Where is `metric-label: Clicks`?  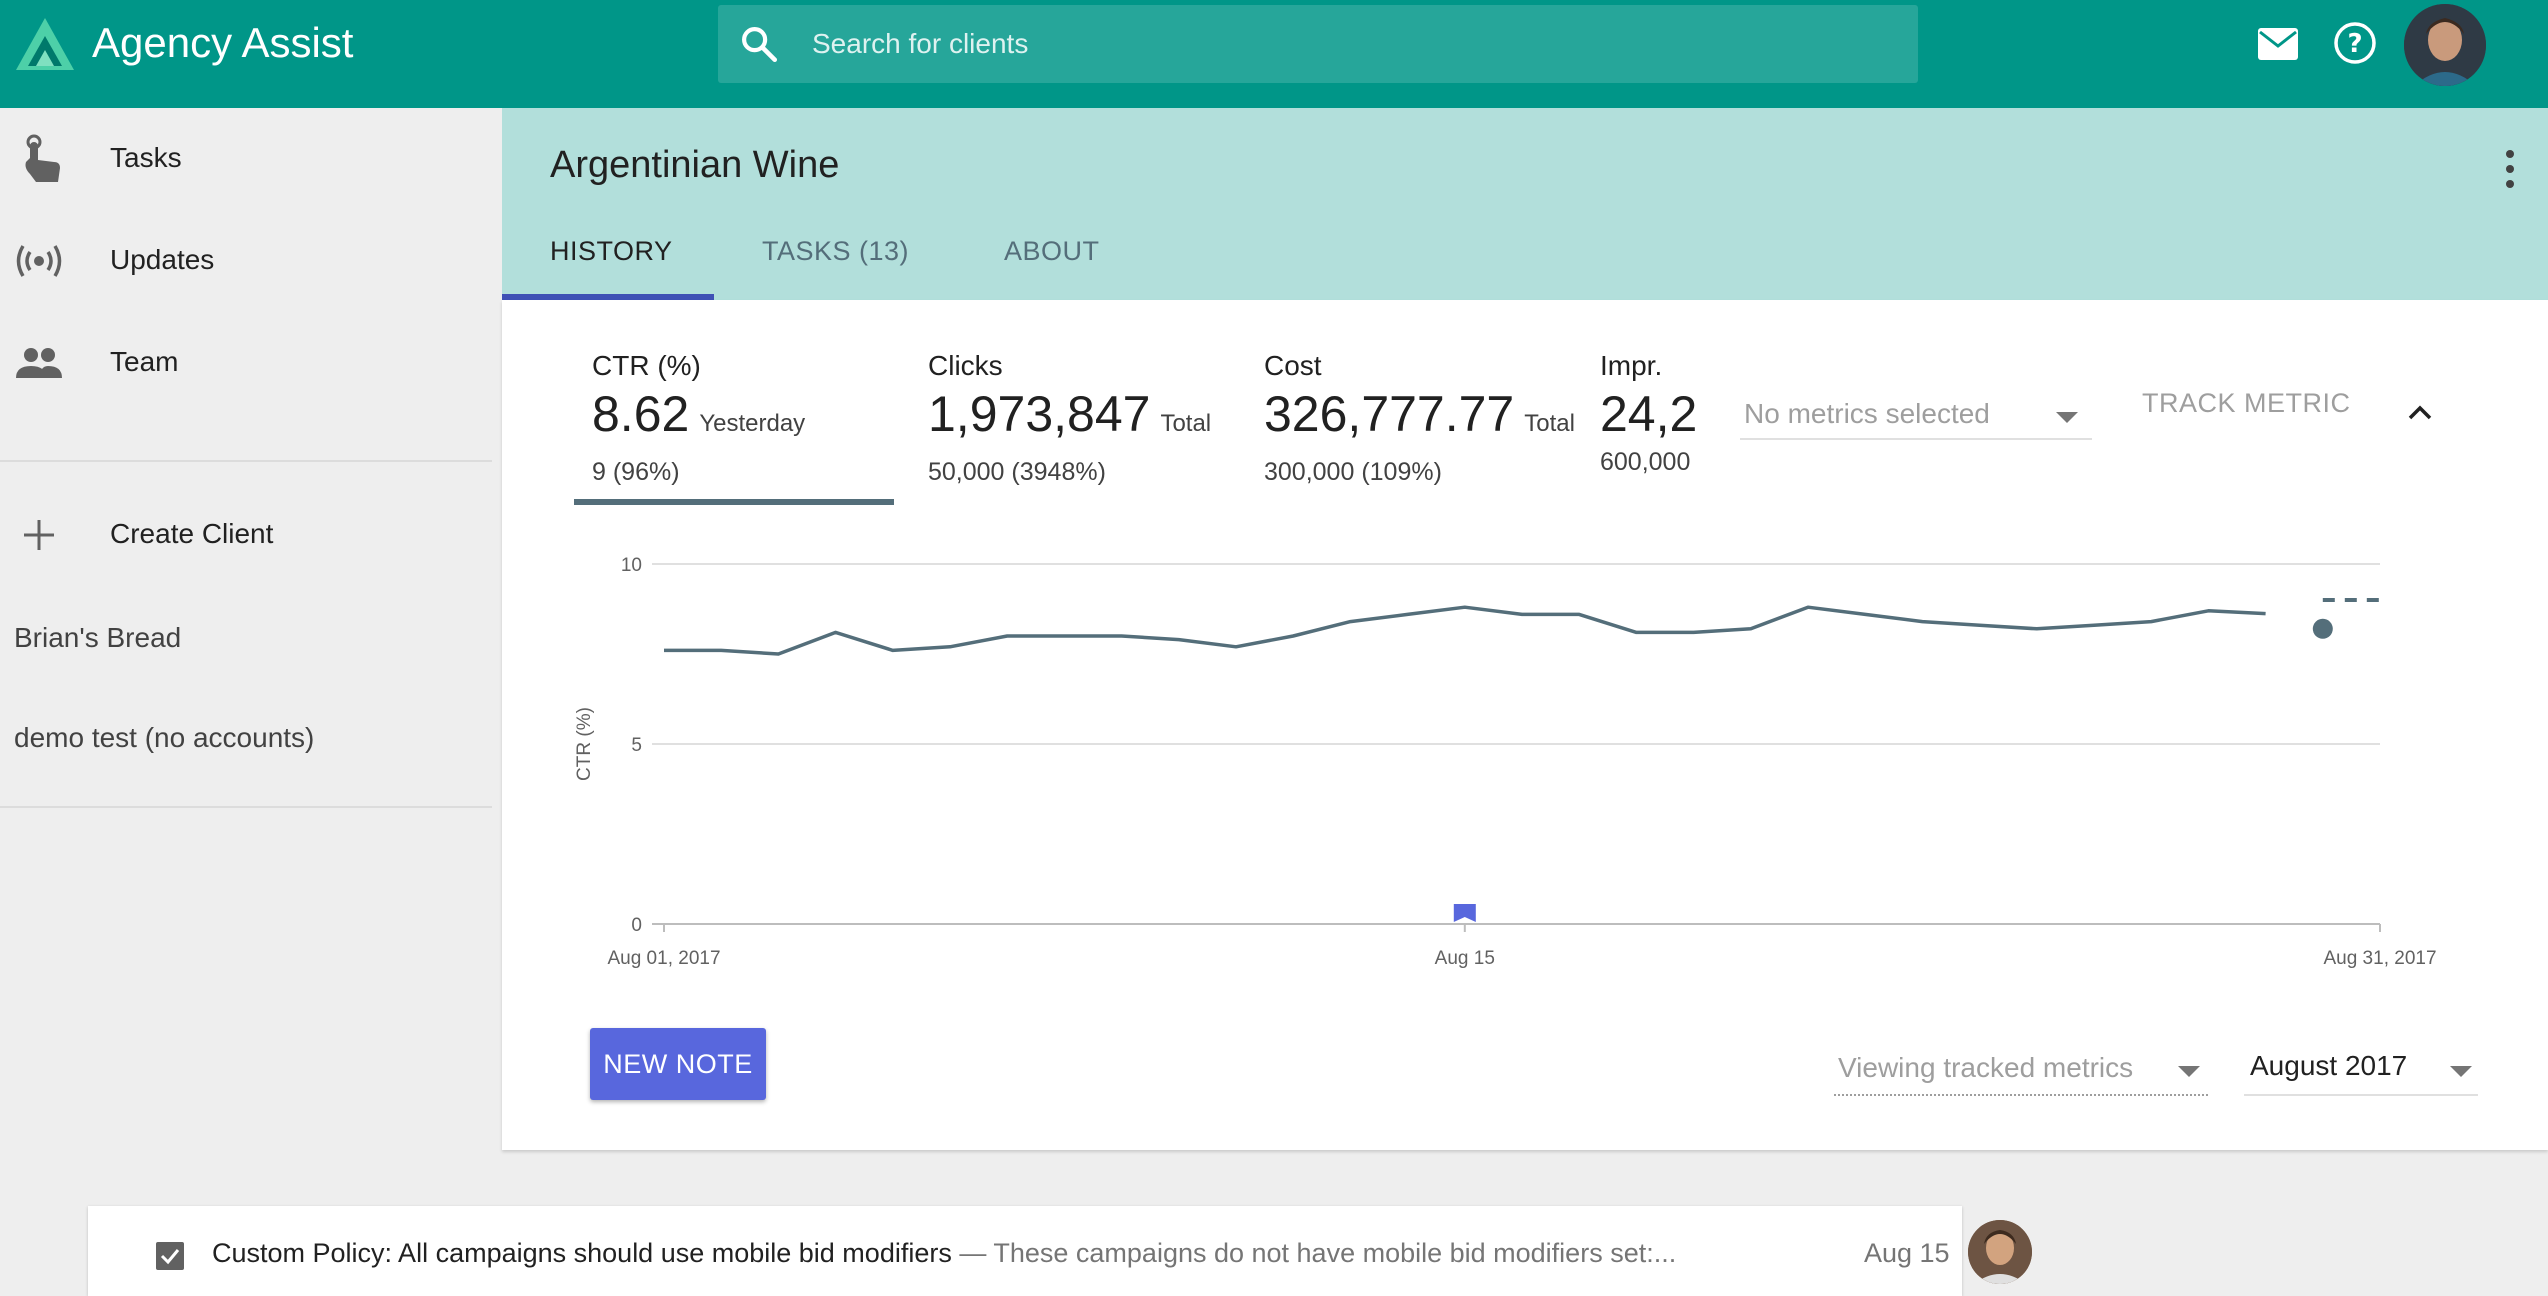
metric-label: Clicks is located at coordinates (965, 365).